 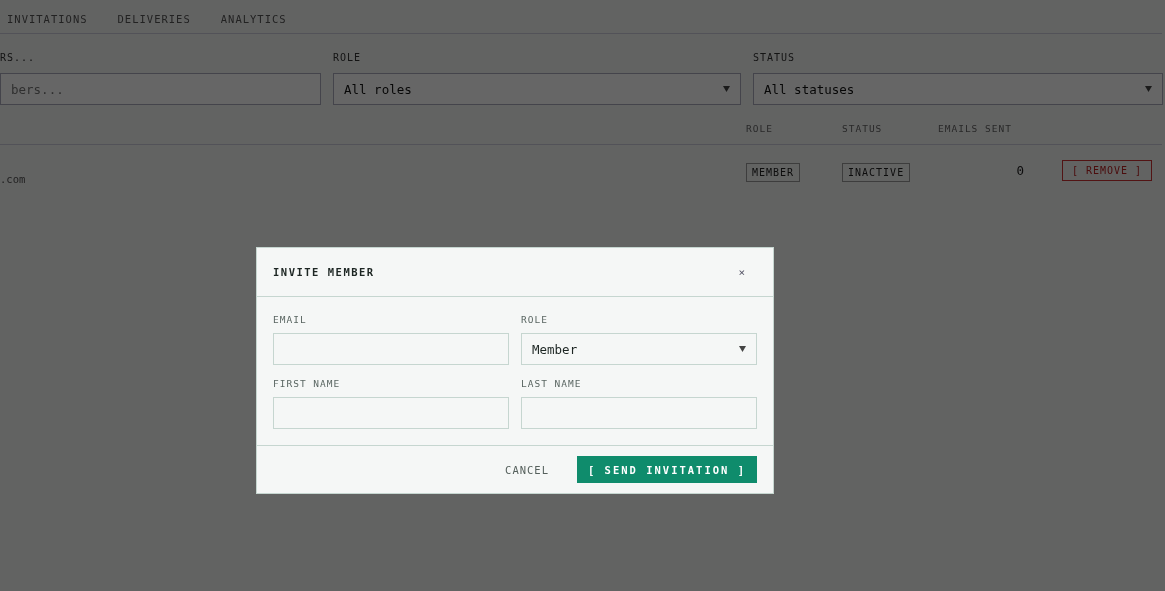 What do you see at coordinates (667, 469) in the screenshot?
I see `send-invitation-button: [ SEND INVITATION ]` at bounding box center [667, 469].